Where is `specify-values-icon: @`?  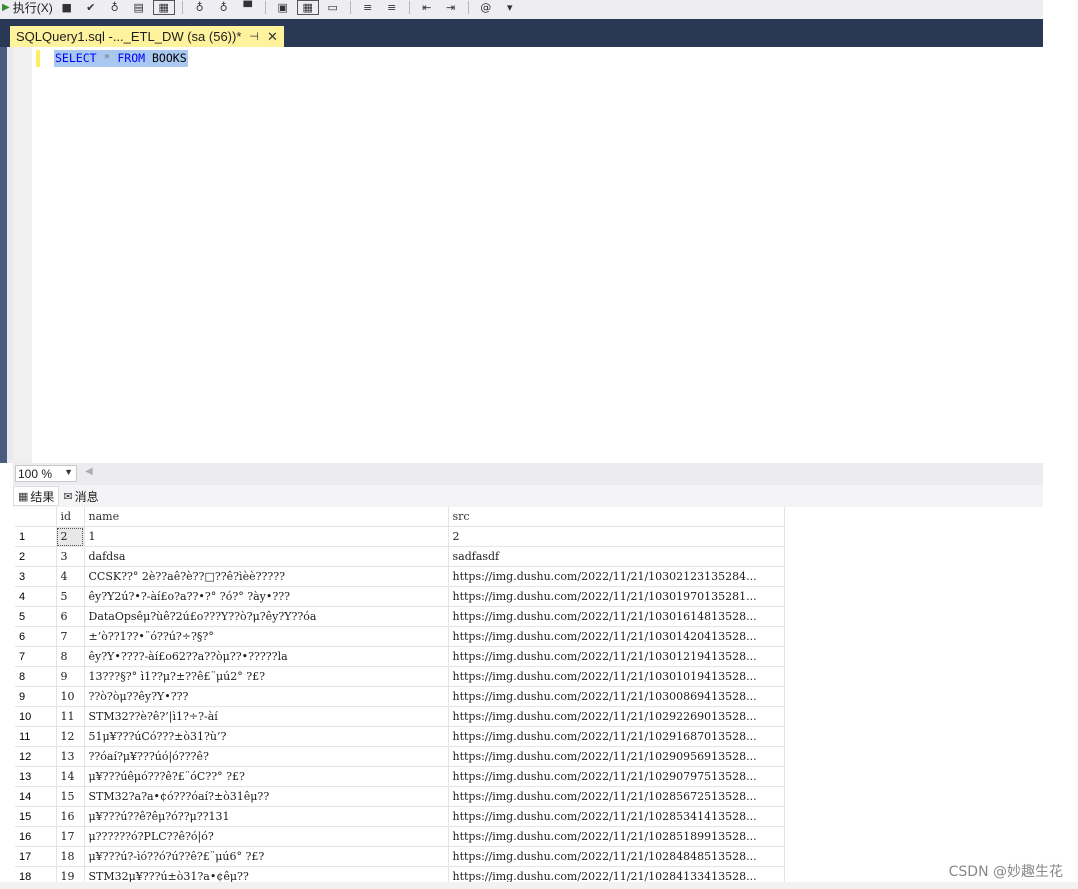
specify-values-icon: @ is located at coordinates (486, 7).